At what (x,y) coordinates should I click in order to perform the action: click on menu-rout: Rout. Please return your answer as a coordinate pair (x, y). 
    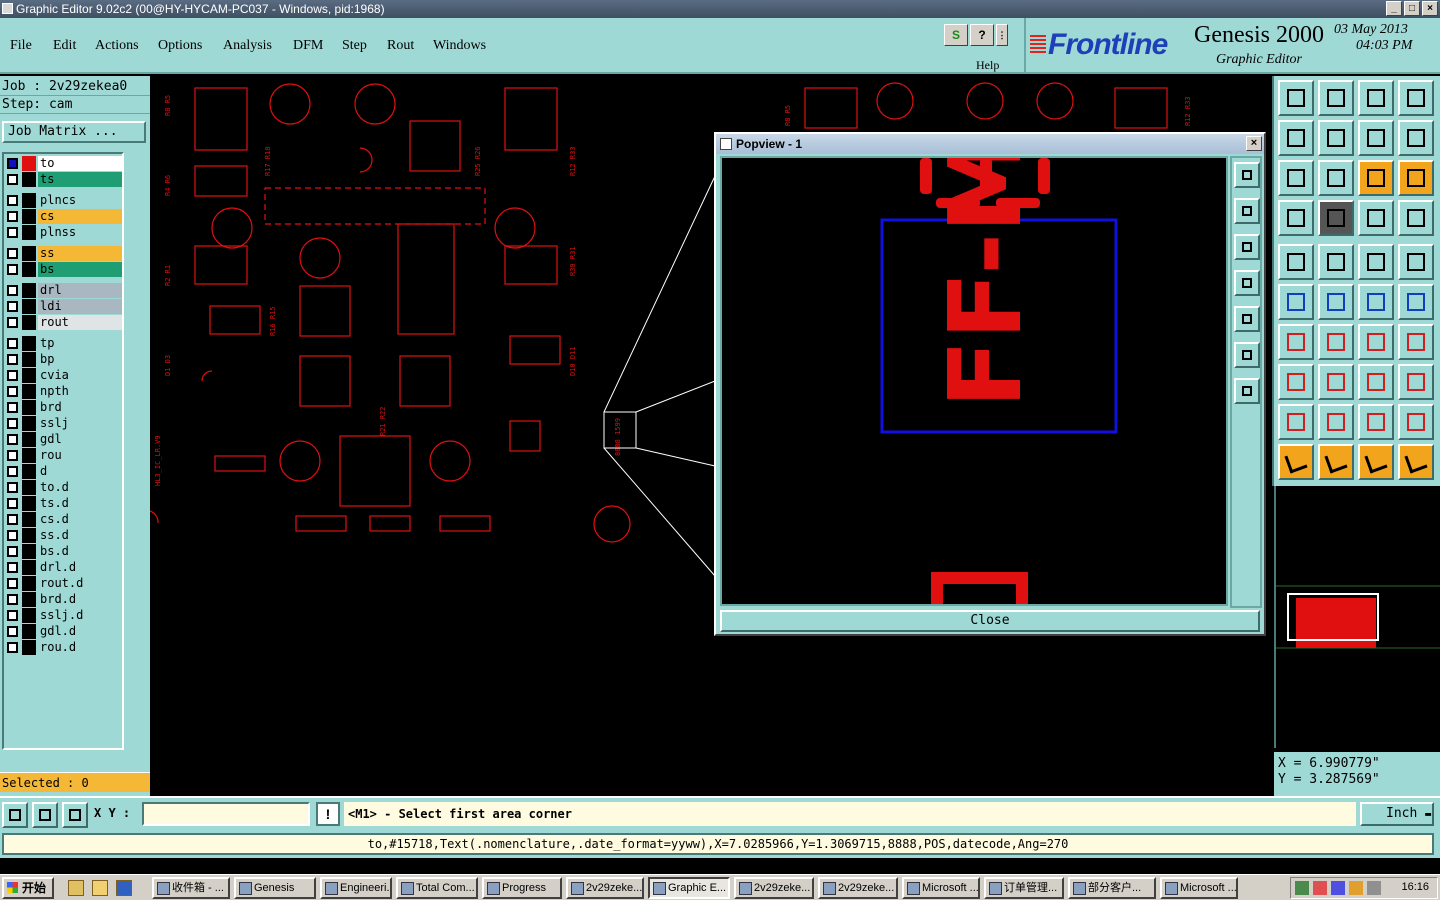
    Looking at the image, I should click on (400, 46).